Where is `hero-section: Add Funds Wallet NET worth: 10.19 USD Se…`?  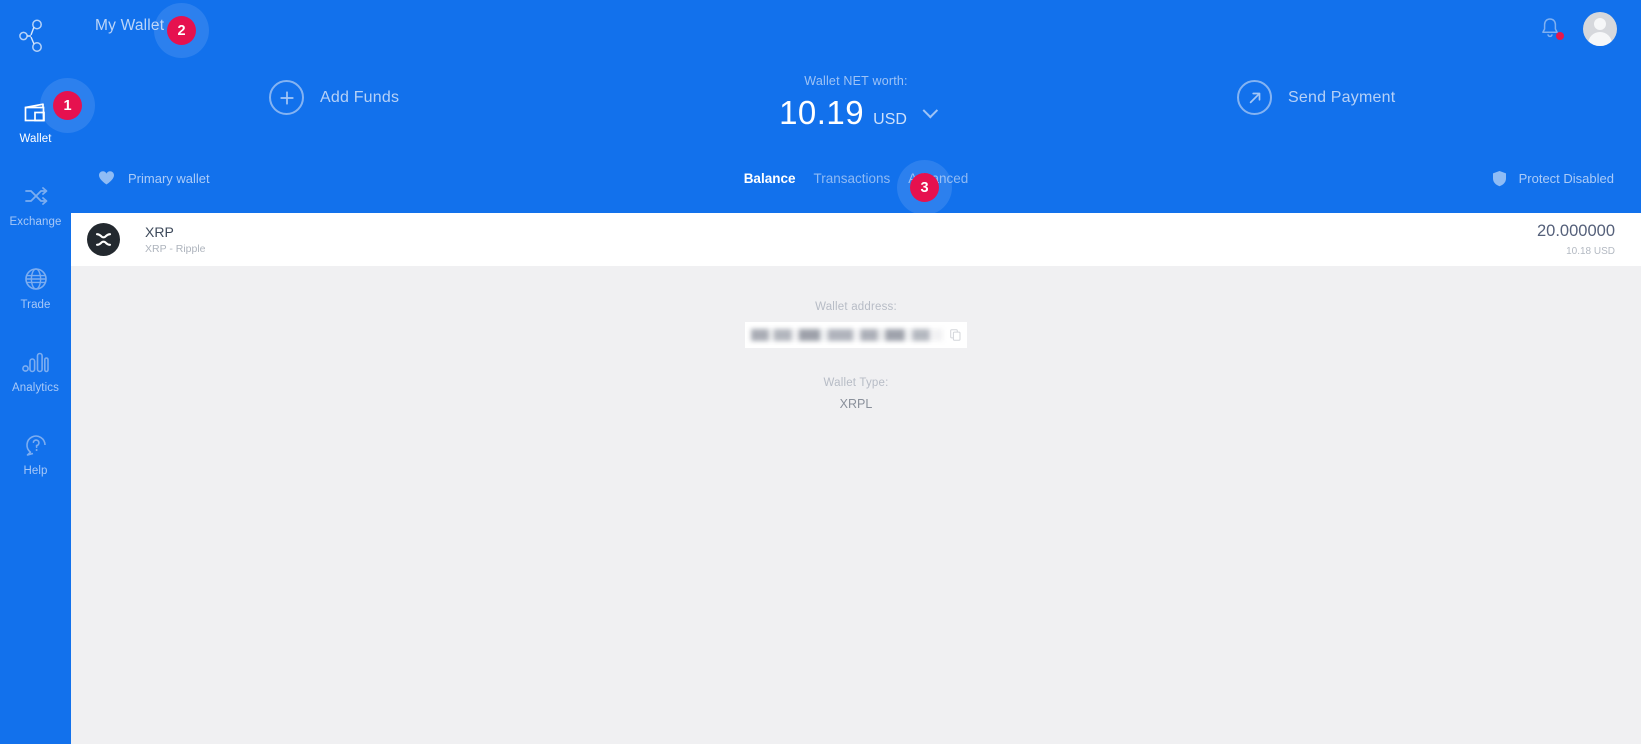
hero-section: Add Funds Wallet NET worth: 10.19 USD Se… is located at coordinates (856, 107).